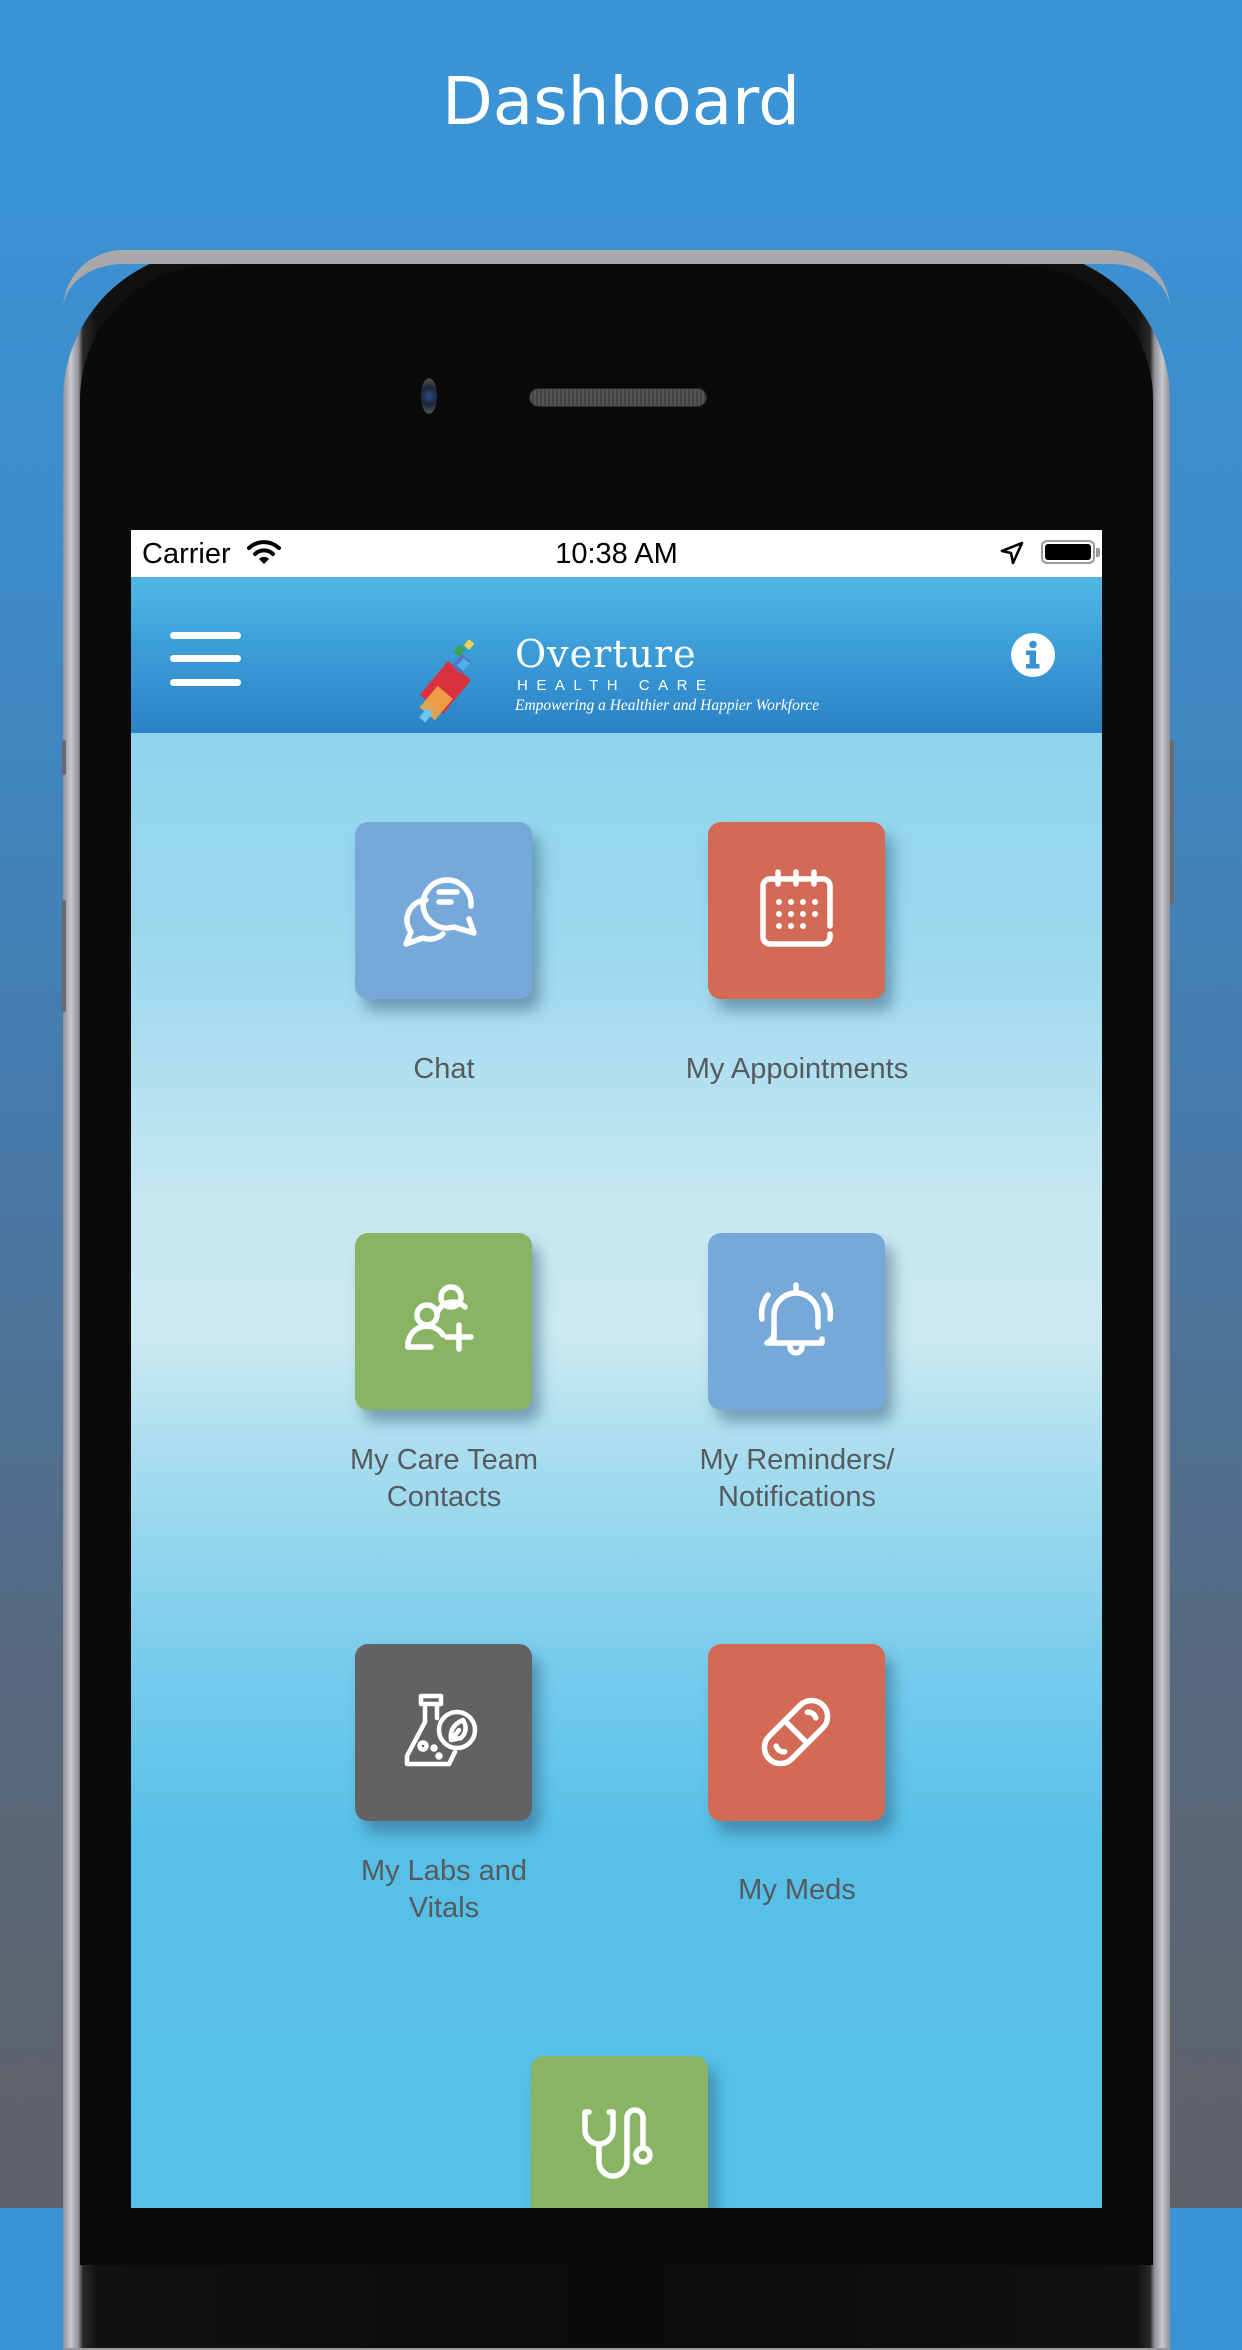  What do you see at coordinates (617, 2143) in the screenshot?
I see `stethoscope-icon` at bounding box center [617, 2143].